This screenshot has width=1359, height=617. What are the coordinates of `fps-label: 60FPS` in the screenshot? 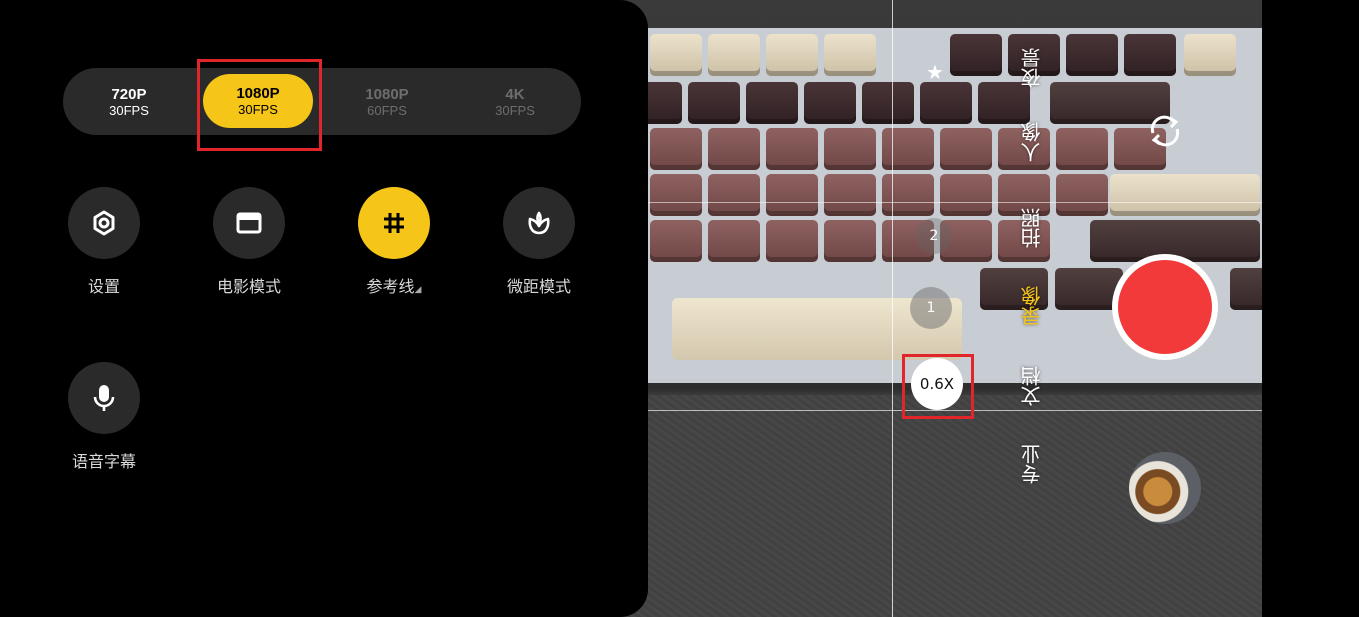 It's located at (387, 110).